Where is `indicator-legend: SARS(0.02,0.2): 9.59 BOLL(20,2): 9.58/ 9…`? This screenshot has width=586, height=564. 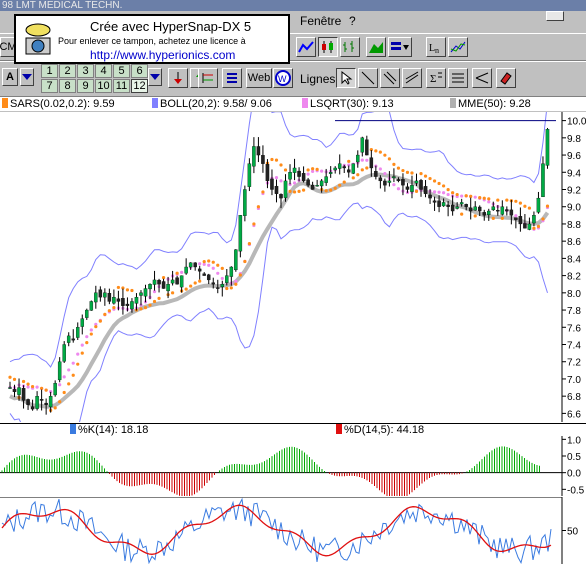 indicator-legend: SARS(0.02,0.2): 9.59 BOLL(20,2): 9.58/ 9… is located at coordinates (293, 104).